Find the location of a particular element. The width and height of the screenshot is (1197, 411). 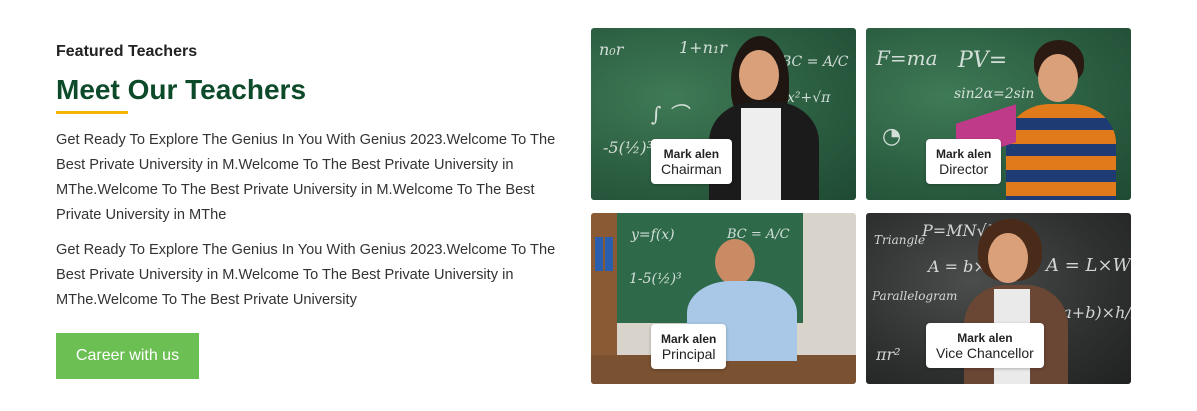

teacher-label: Mark alen Vice Chancellor is located at coordinates (985, 345).